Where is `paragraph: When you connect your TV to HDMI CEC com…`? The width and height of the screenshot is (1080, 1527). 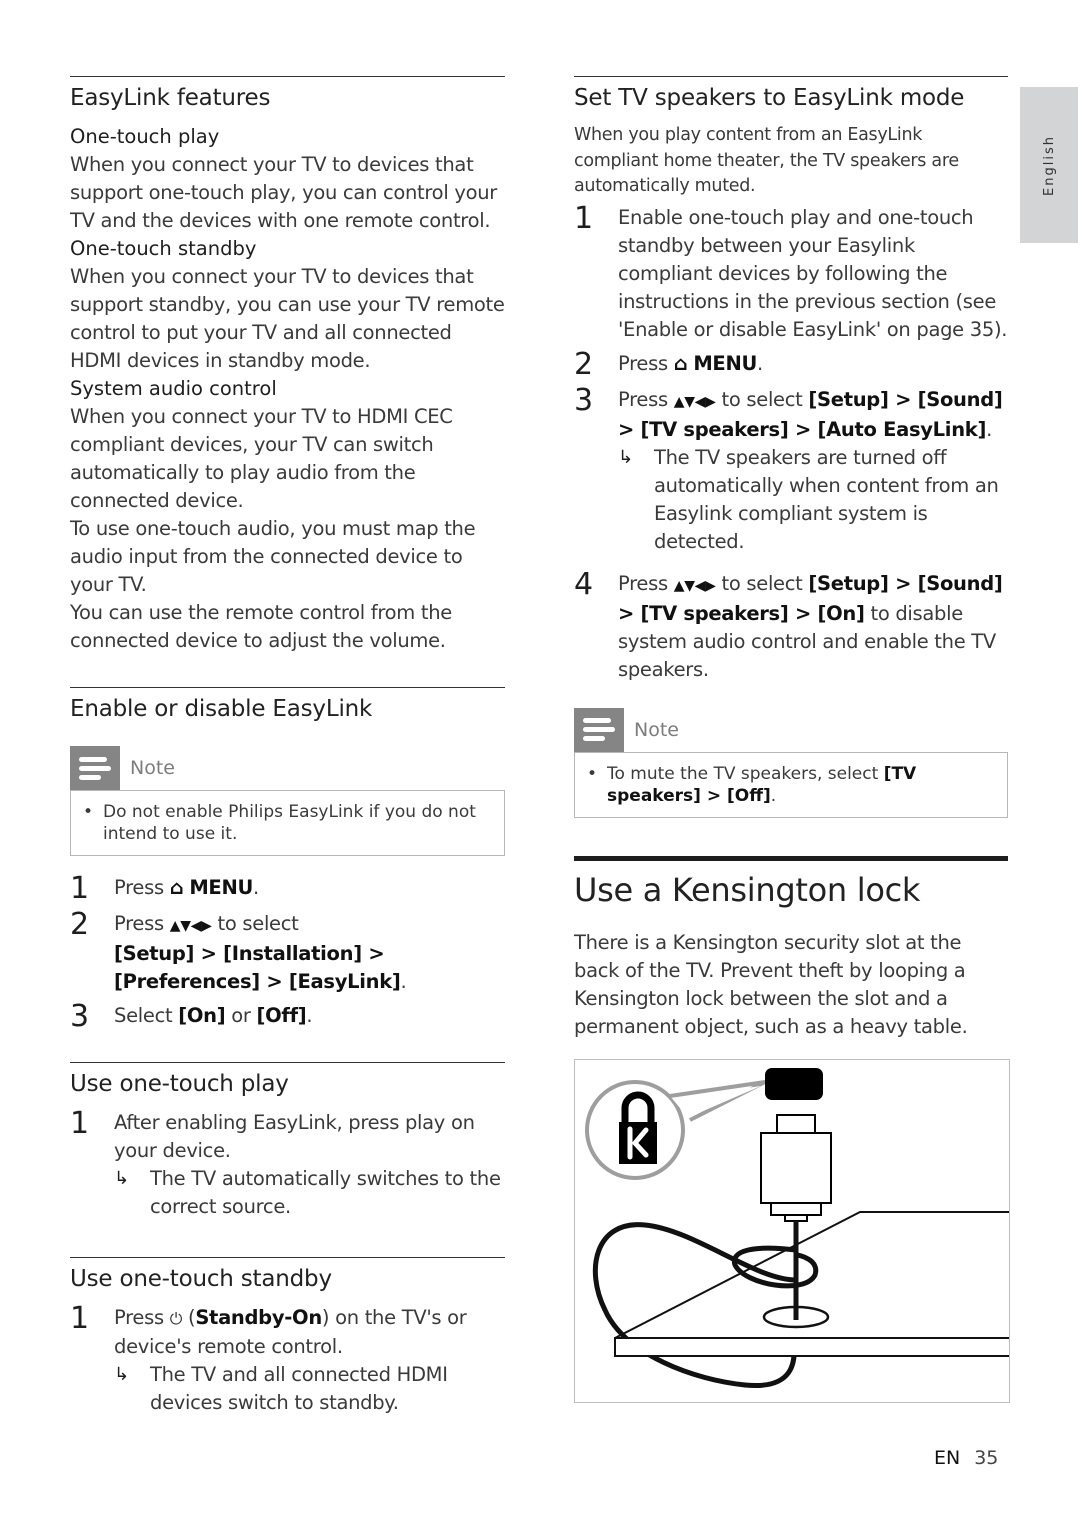 paragraph: When you connect your TV to HDMI CEC com… is located at coordinates (261, 458).